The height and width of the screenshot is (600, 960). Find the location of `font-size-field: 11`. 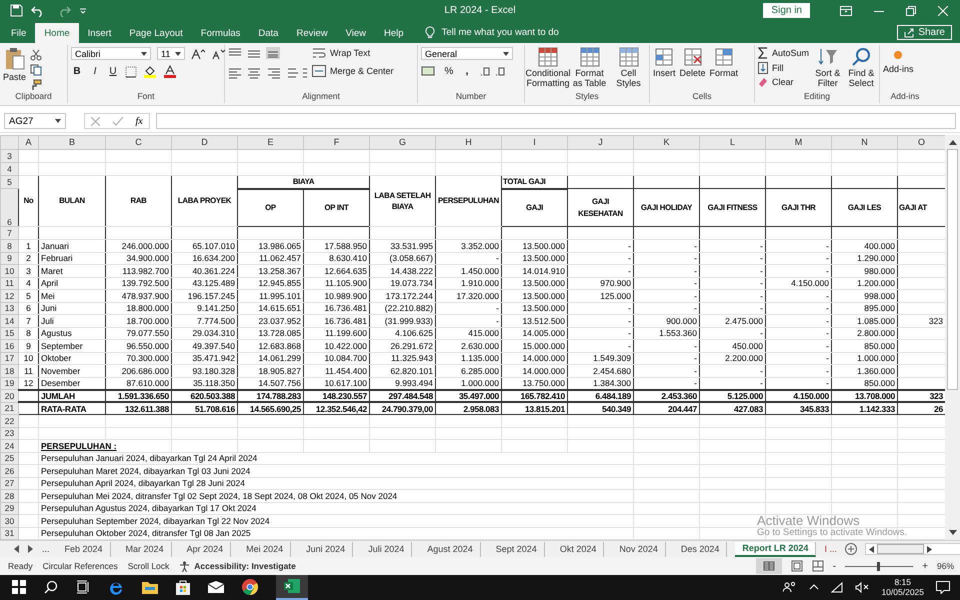

font-size-field: 11 is located at coordinates (171, 53).